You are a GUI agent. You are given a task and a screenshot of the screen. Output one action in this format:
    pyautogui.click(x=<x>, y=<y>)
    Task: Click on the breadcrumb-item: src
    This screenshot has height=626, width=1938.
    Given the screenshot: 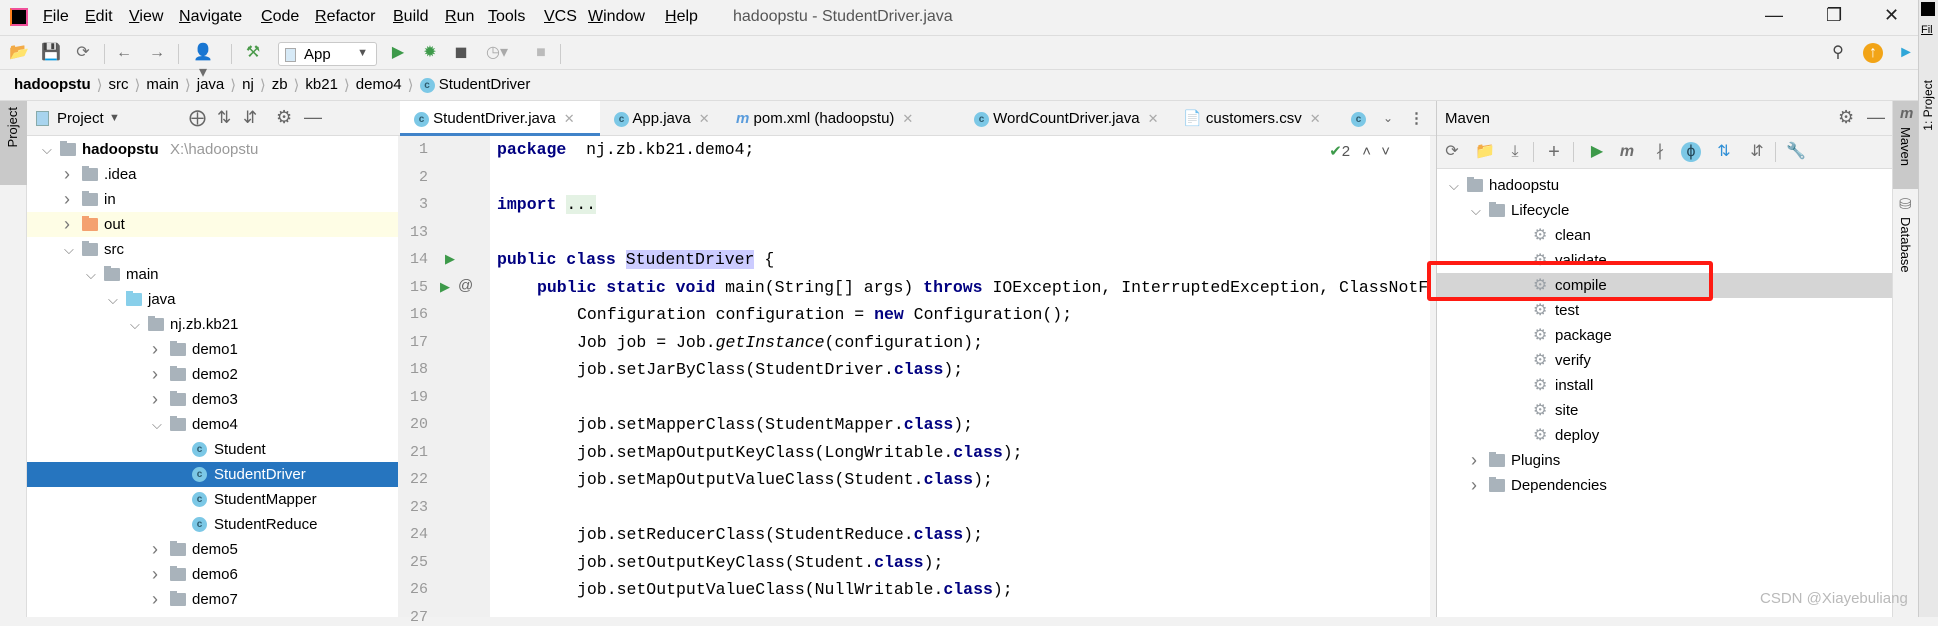 What is the action you would take?
    pyautogui.click(x=119, y=85)
    